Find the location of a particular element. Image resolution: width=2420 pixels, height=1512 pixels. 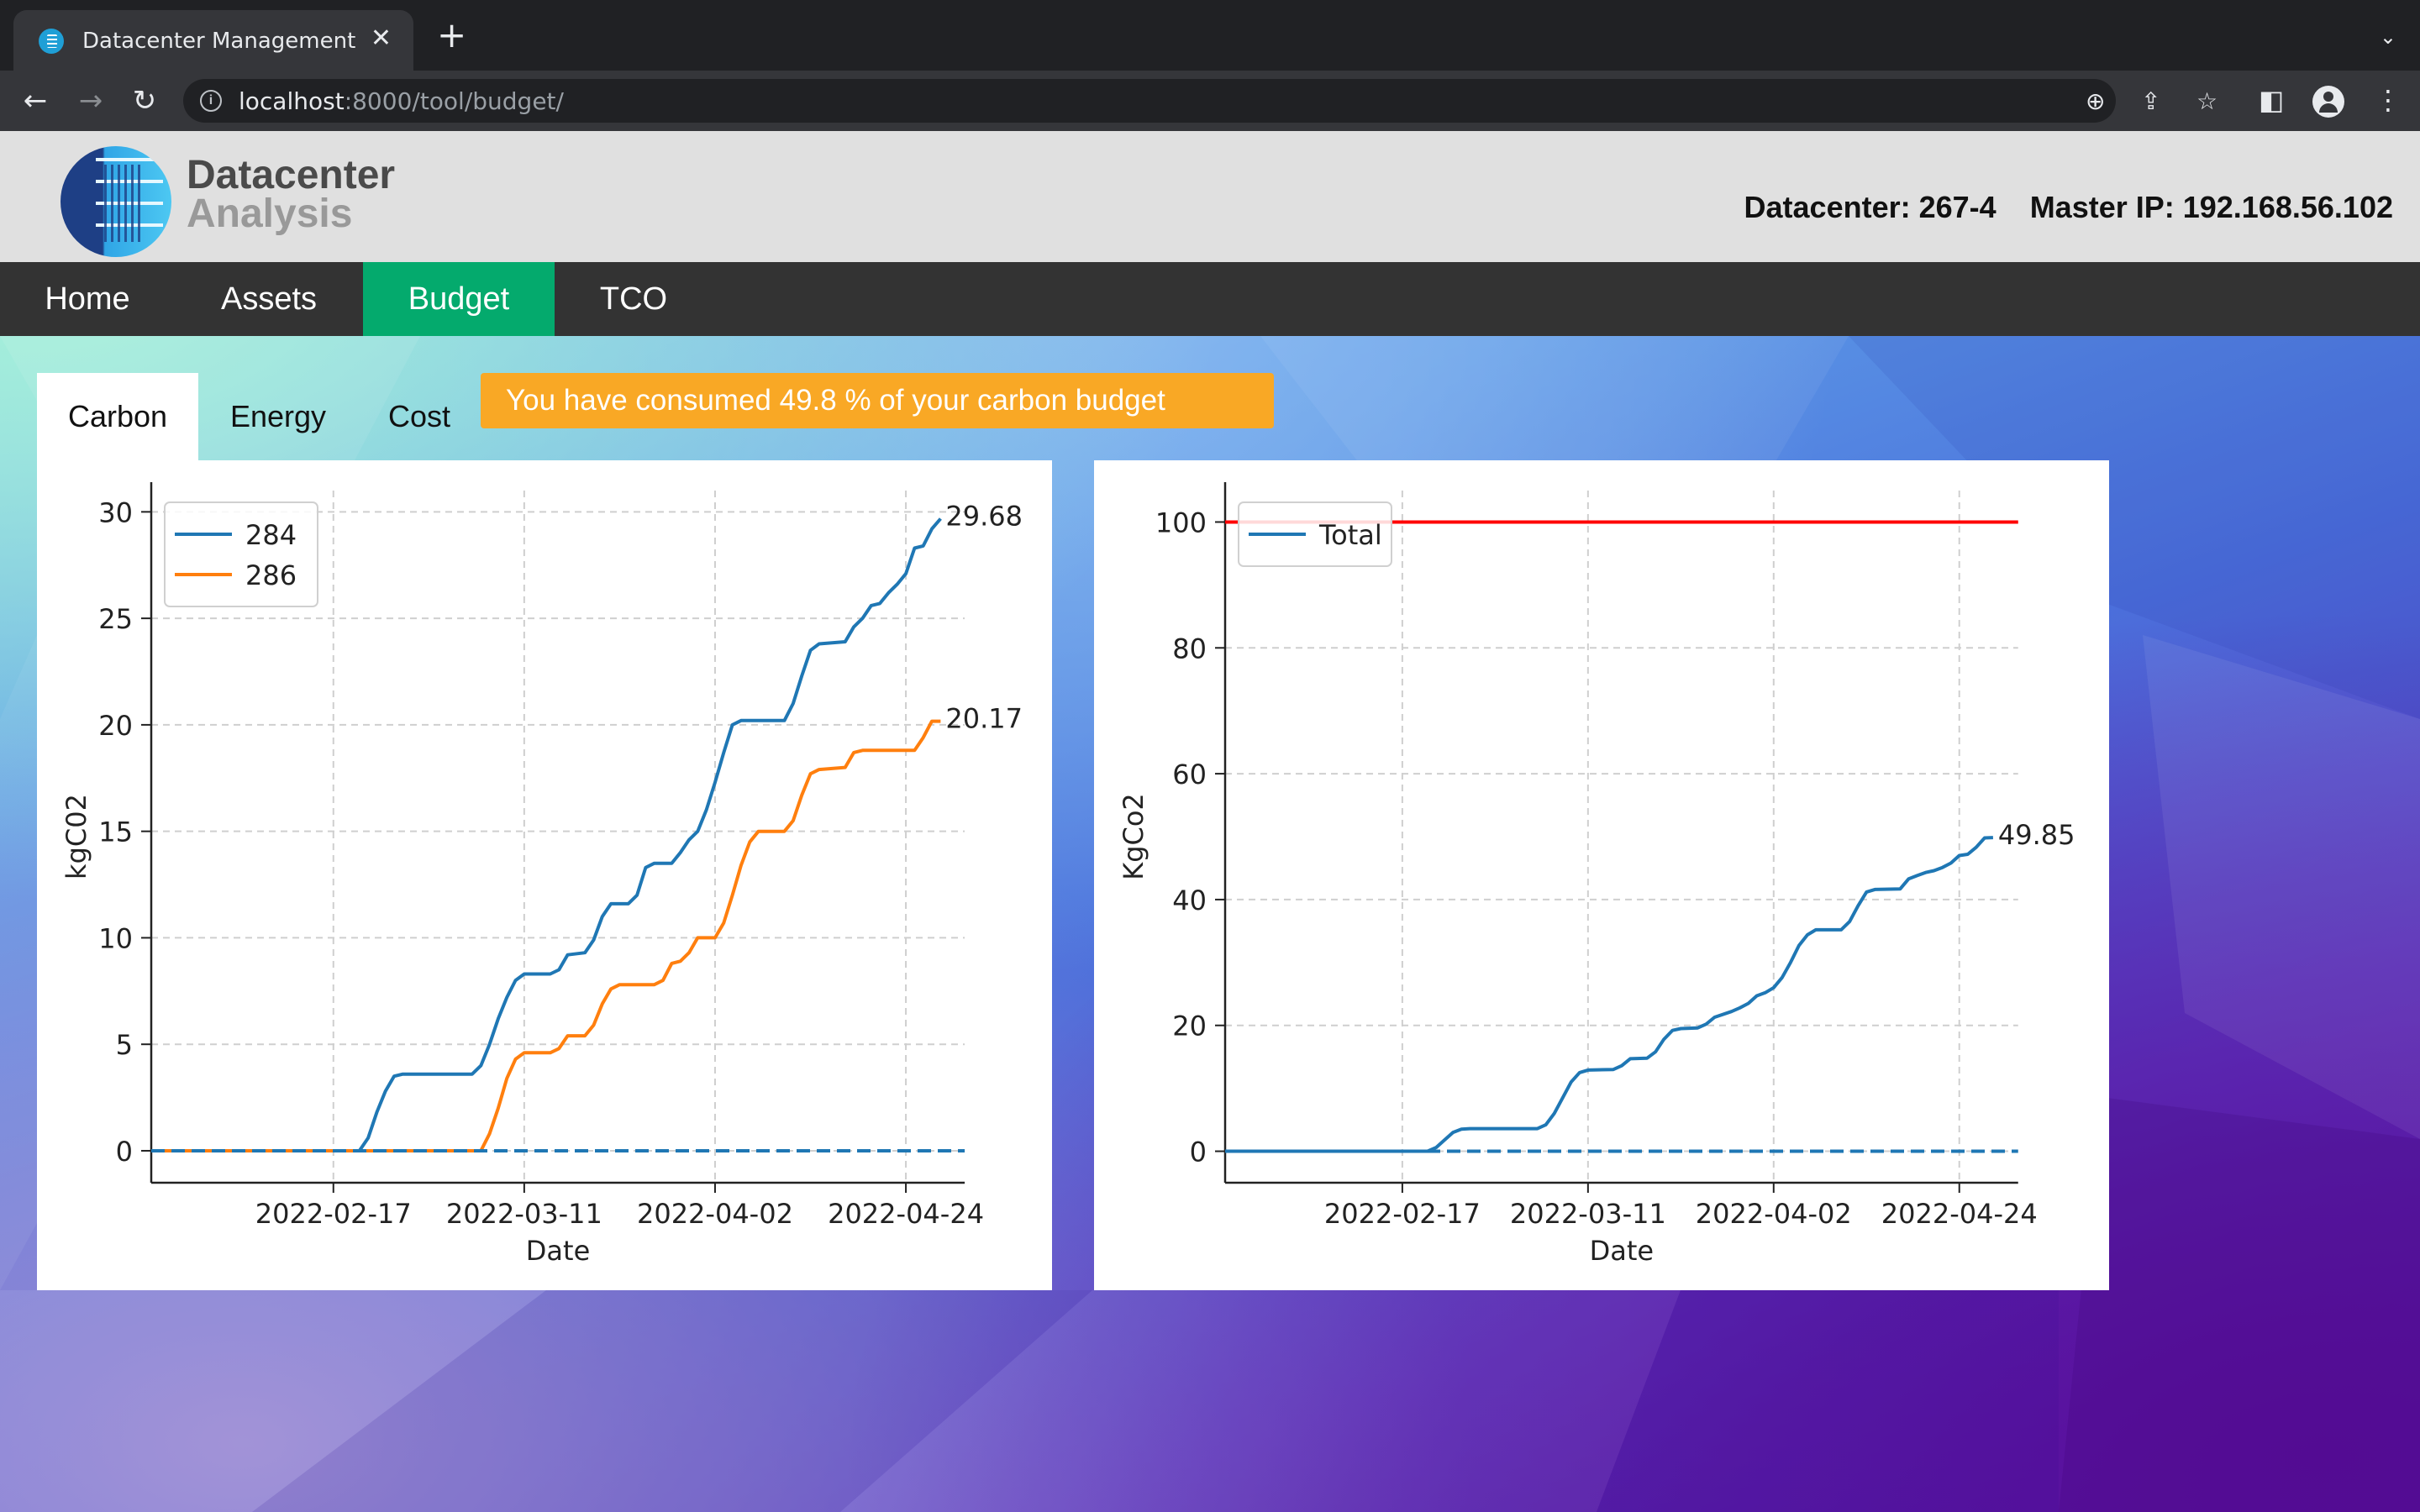

legend-label: 286 is located at coordinates (271, 575).